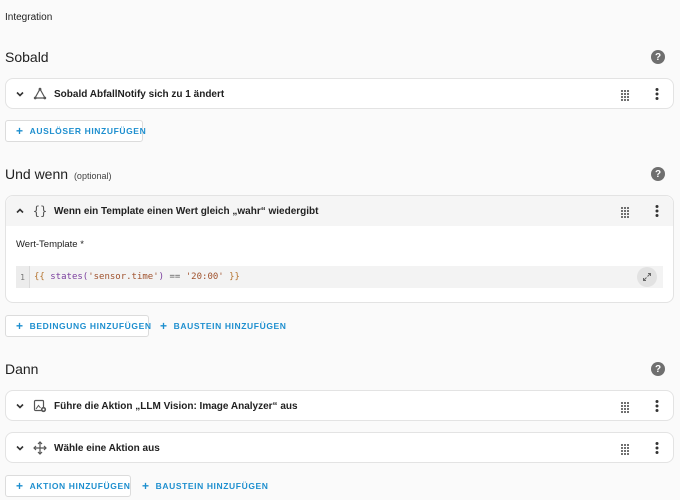 Image resolution: width=680 pixels, height=500 pixels. What do you see at coordinates (339, 277) in the screenshot?
I see `template-code-editor: 1 {{ states('sensor.time') == '20:00' }}` at bounding box center [339, 277].